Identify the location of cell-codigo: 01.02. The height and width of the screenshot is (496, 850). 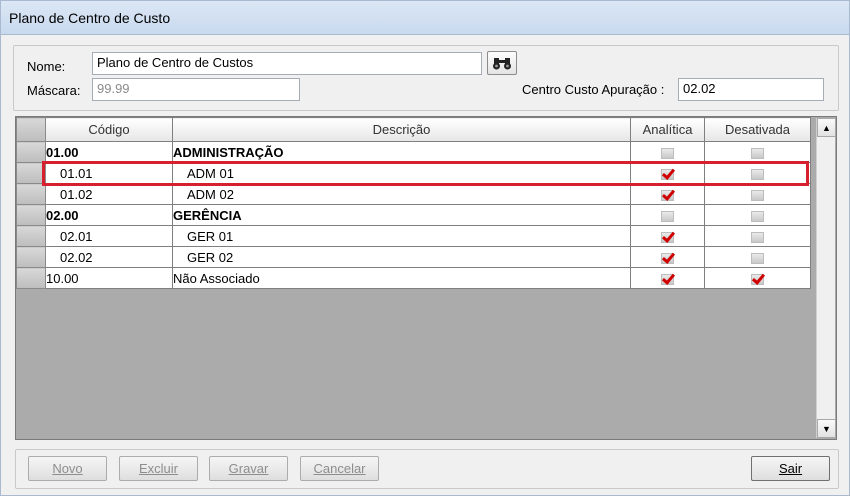
(109, 194).